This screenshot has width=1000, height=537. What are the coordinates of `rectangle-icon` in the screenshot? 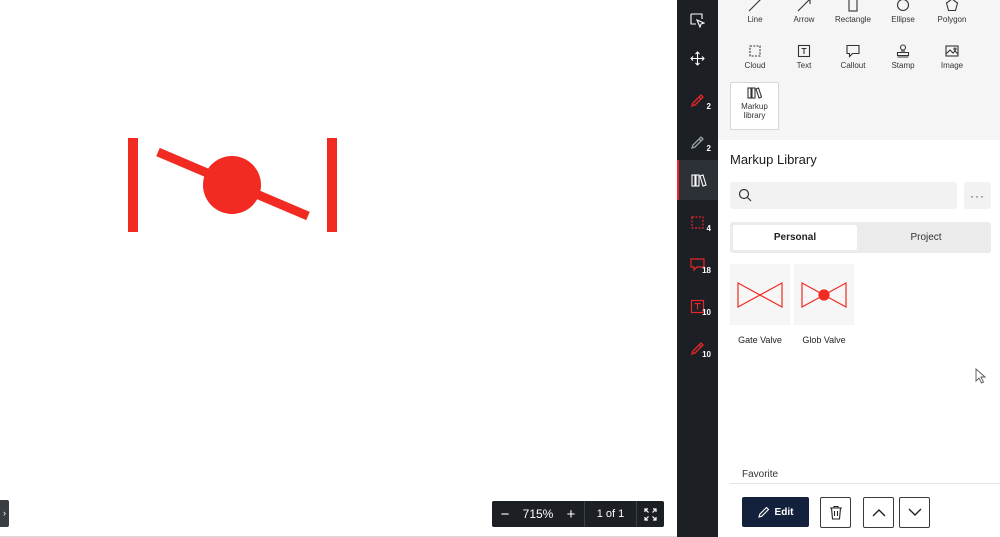 It's located at (853, 6).